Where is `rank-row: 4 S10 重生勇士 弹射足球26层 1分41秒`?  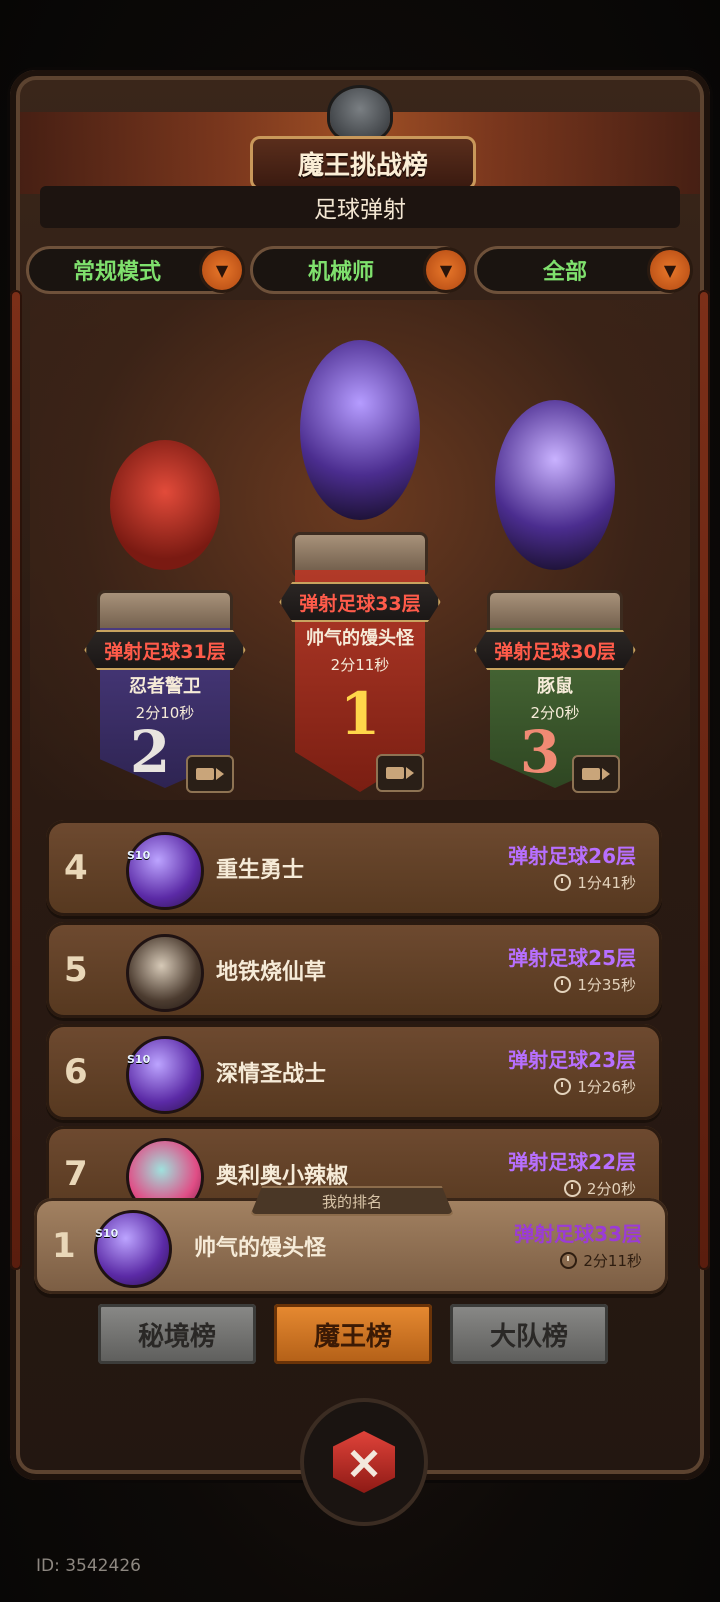 rank-row: 4 S10 重生勇士 弹射足球26层 1分41秒 is located at coordinates (354, 868).